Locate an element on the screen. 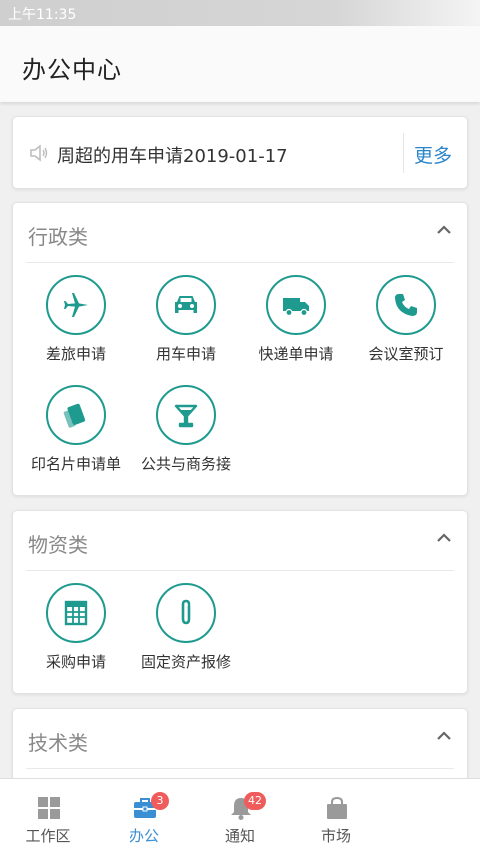 The height and width of the screenshot is (853, 480). item-label: 固定资产报修 is located at coordinates (185, 662).